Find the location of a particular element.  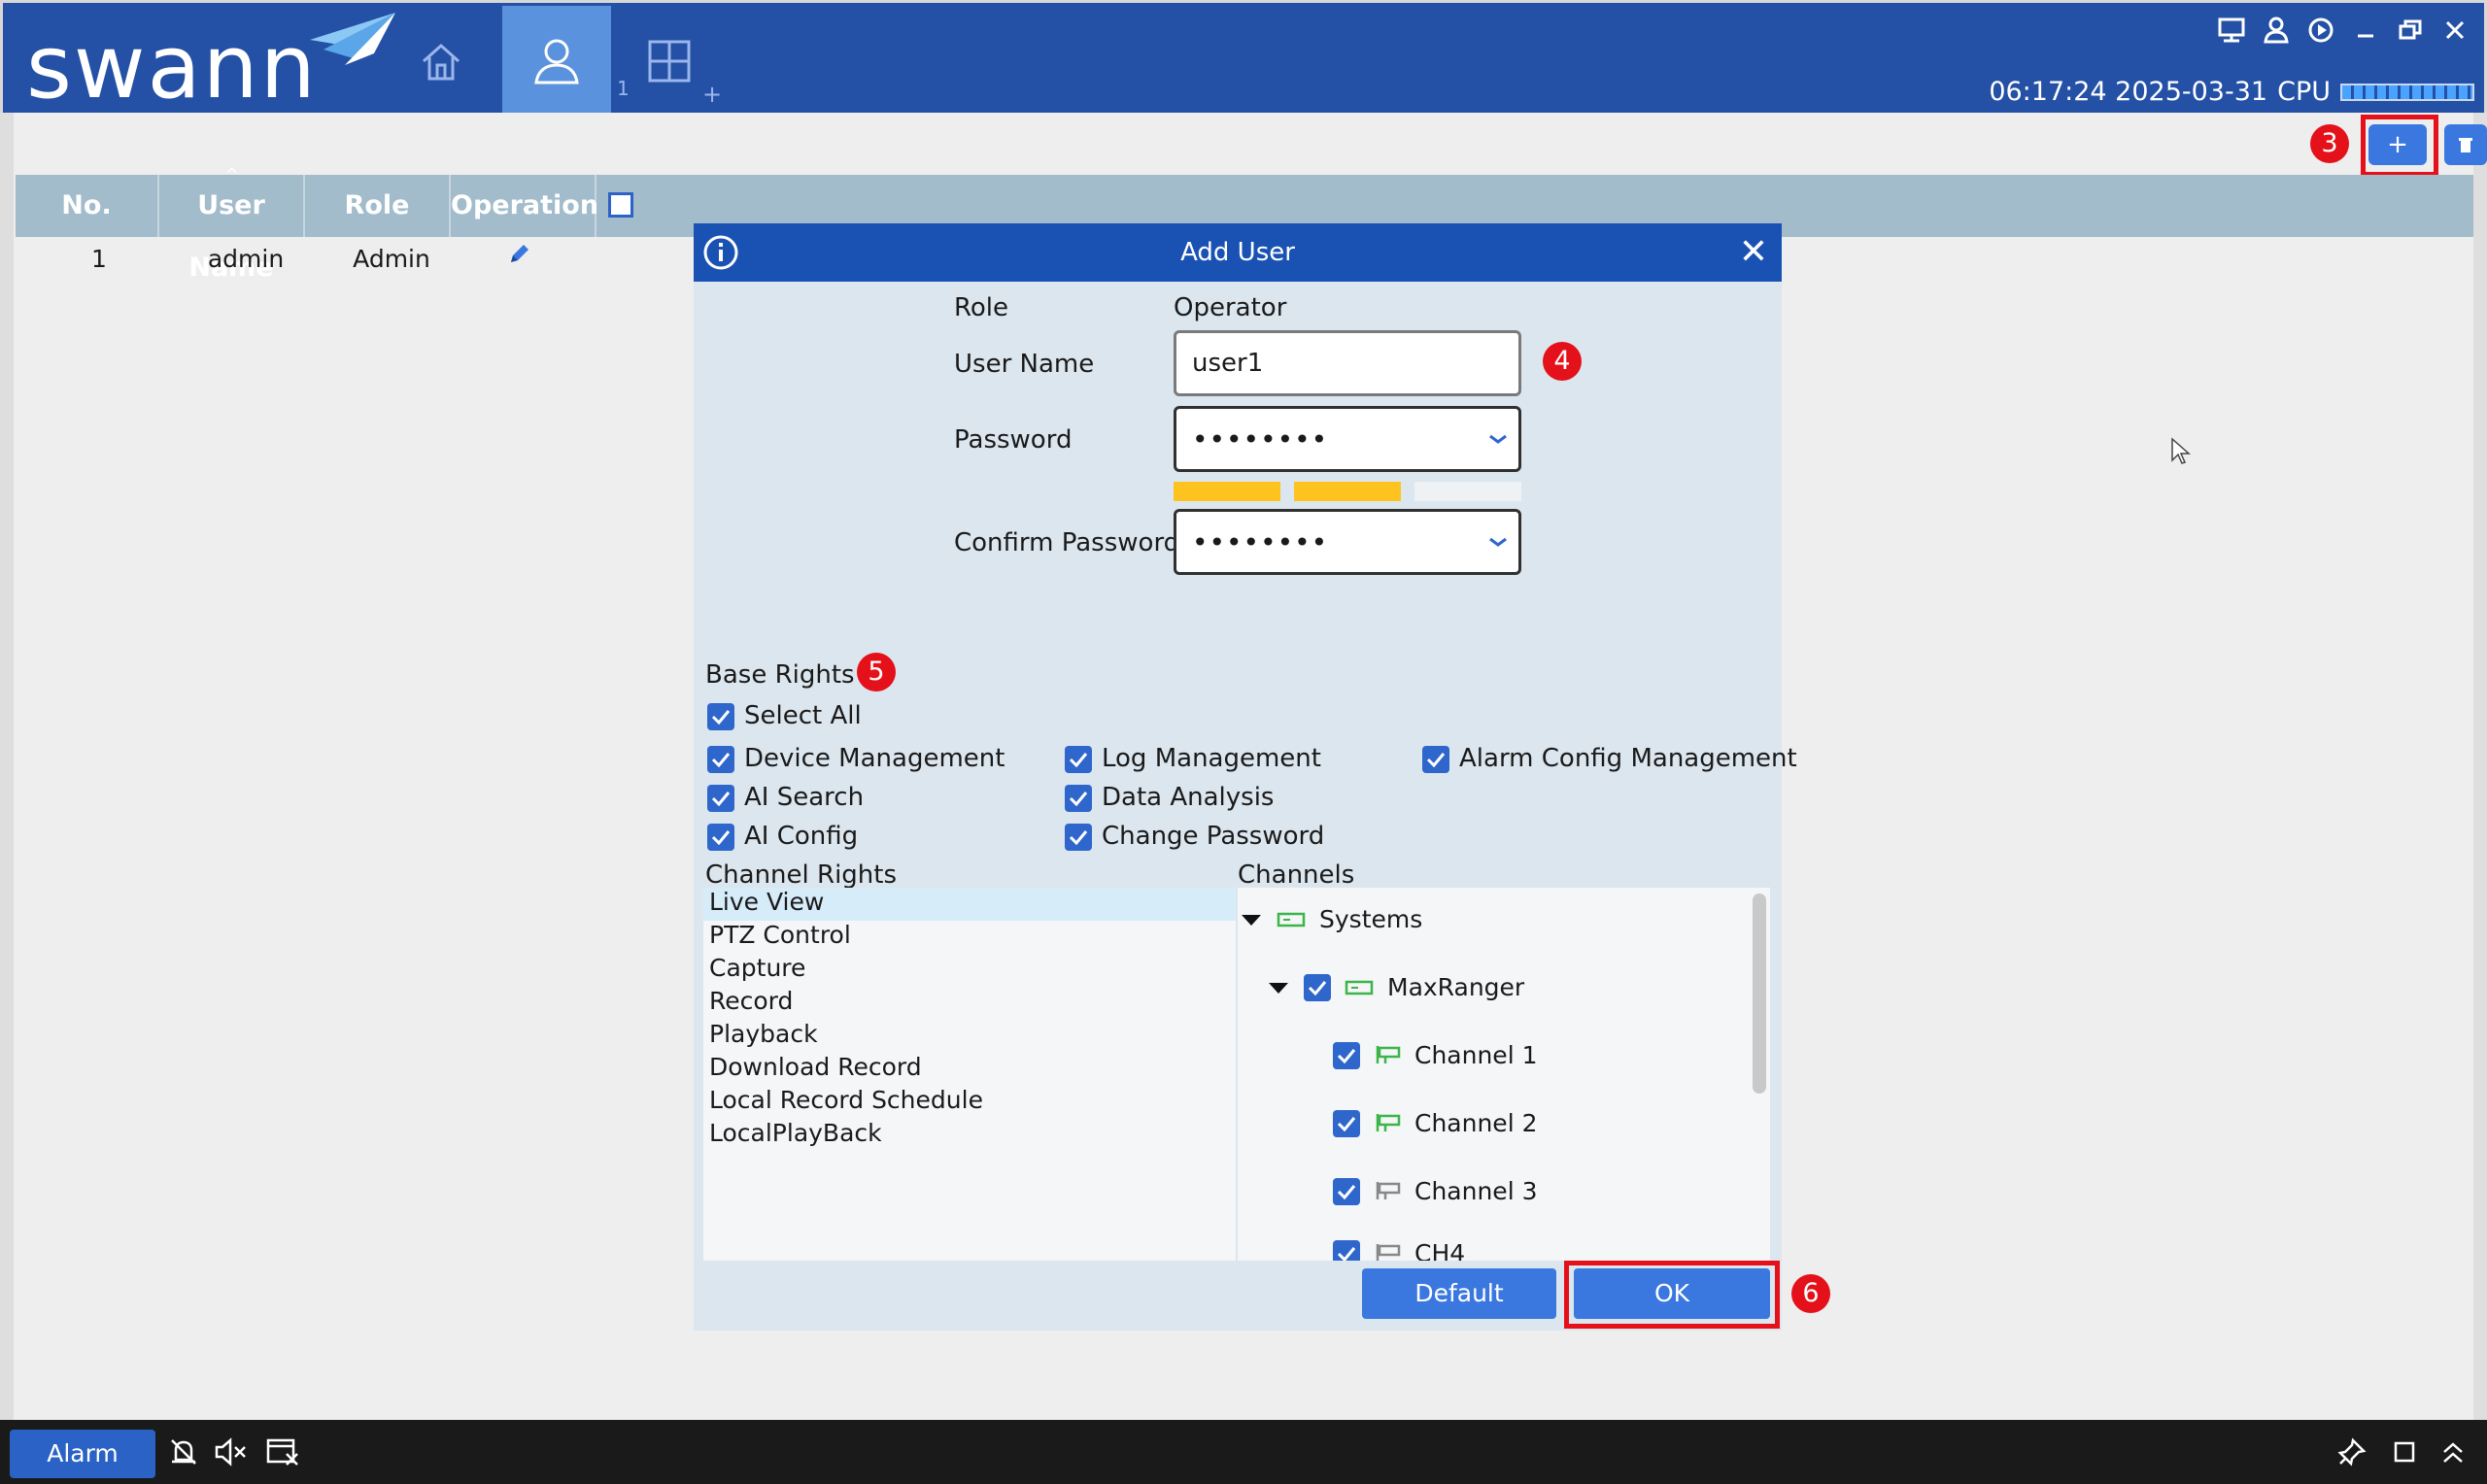

tree-node-ch4: CH4 is located at coordinates (1399, 1250).